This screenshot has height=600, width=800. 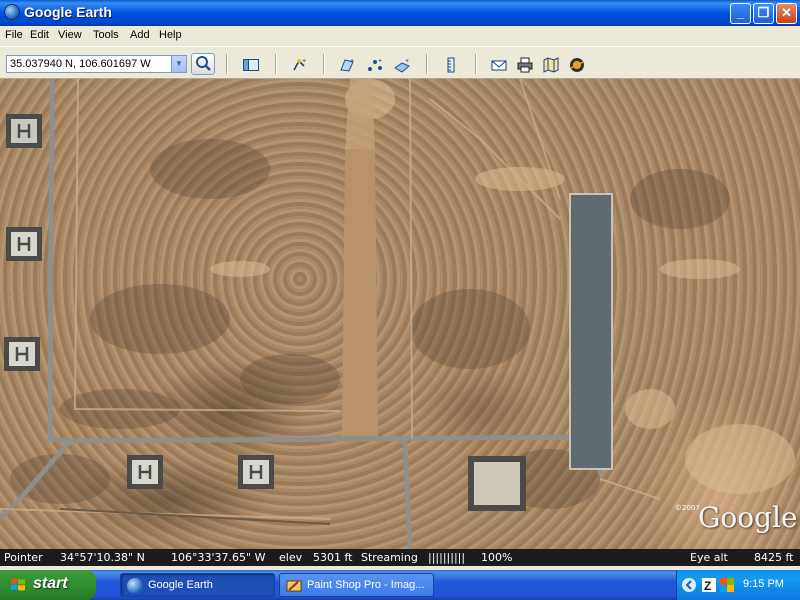 What do you see at coordinates (727, 585) in the screenshot?
I see `windows-flag-tray-icon` at bounding box center [727, 585].